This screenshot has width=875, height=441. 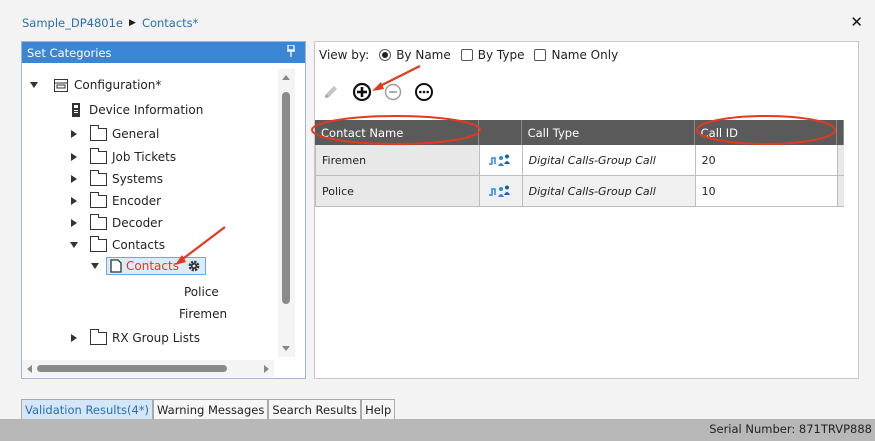 I want to click on name-only-label: Name Only, so click(x=585, y=55).